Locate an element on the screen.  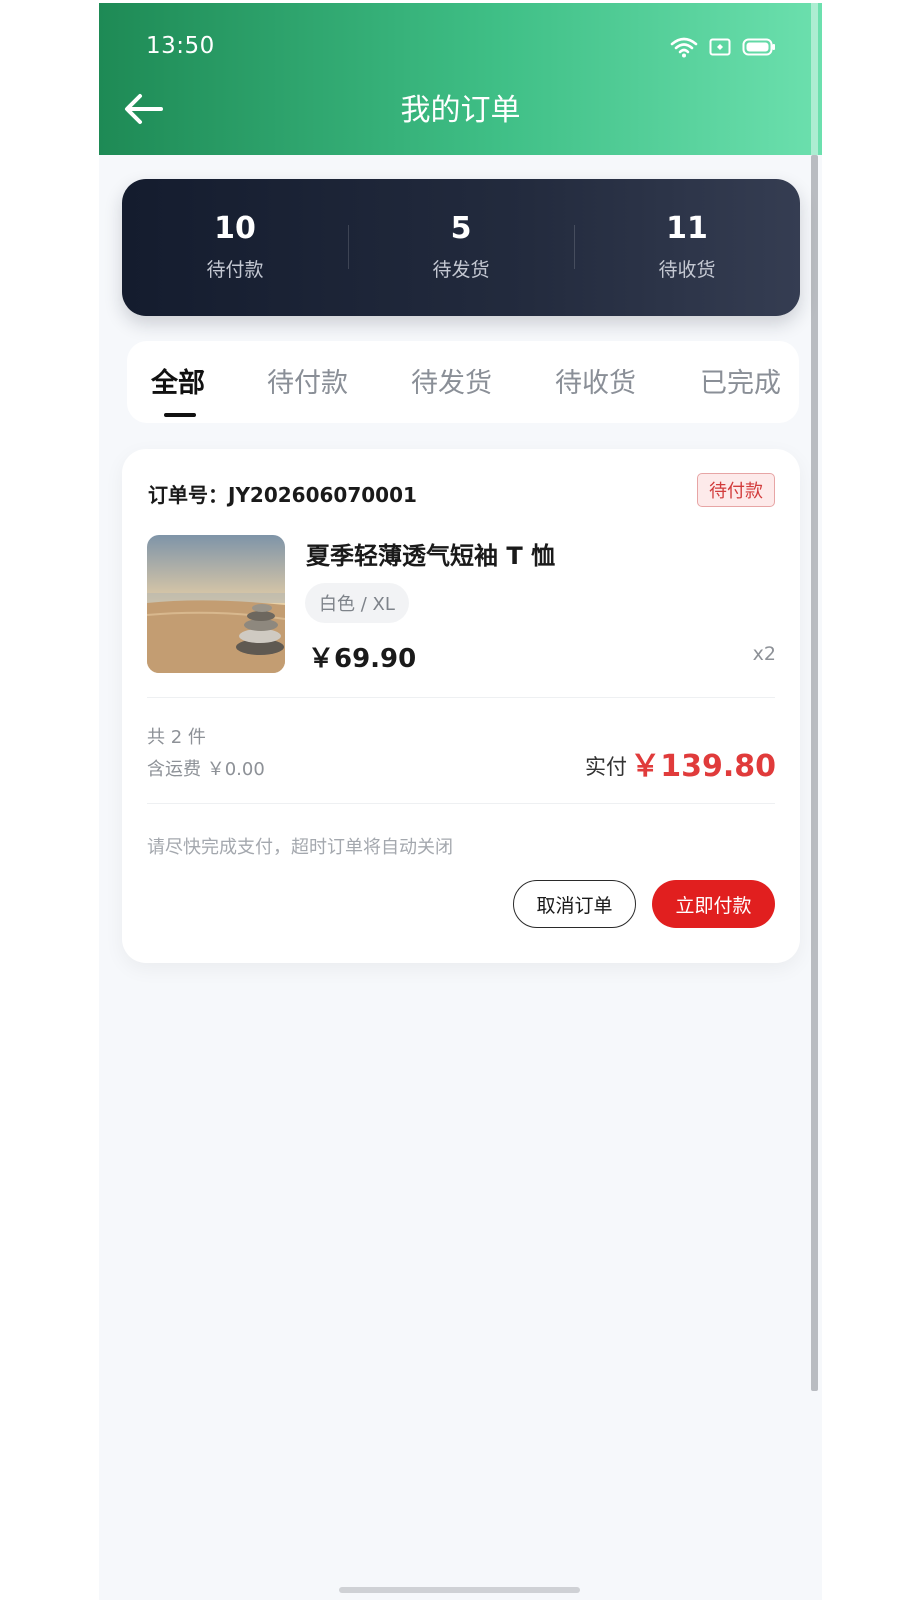
status-icons is located at coordinates (723, 49).